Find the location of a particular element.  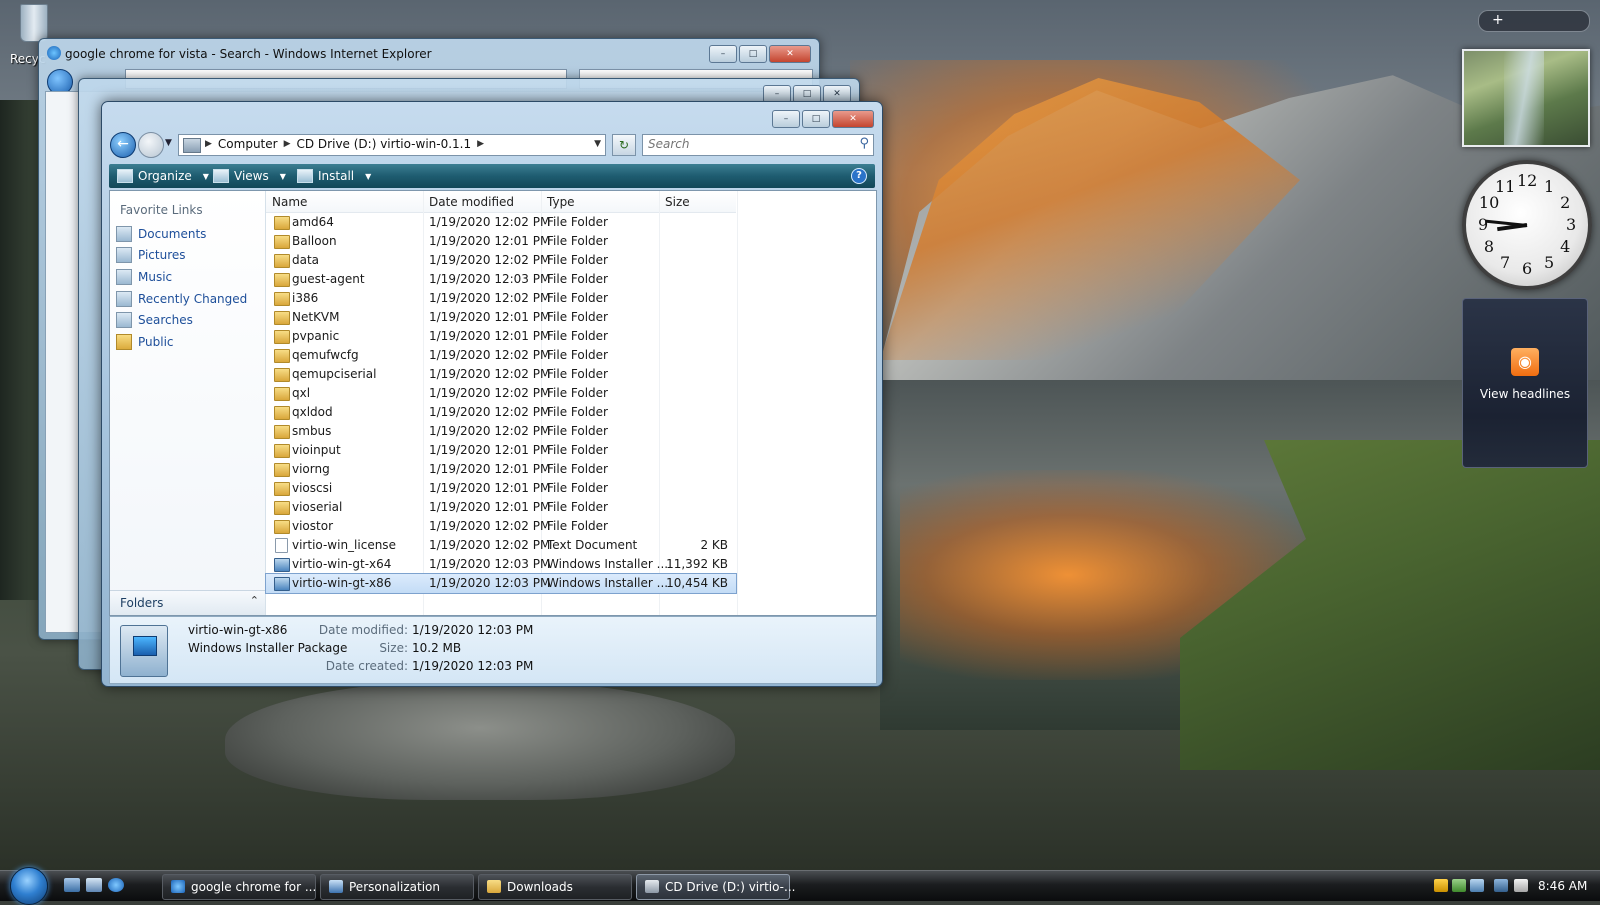

taskbar-button-folder: Downloads is located at coordinates (555, 887).